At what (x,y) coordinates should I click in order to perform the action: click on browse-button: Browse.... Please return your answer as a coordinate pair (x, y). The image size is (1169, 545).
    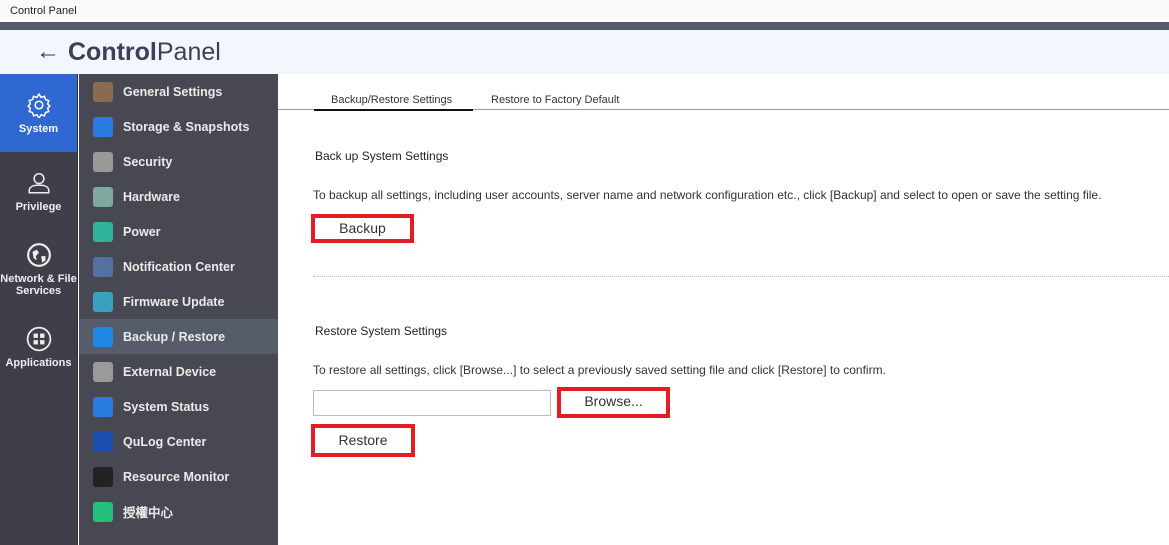
    Looking at the image, I should click on (613, 402).